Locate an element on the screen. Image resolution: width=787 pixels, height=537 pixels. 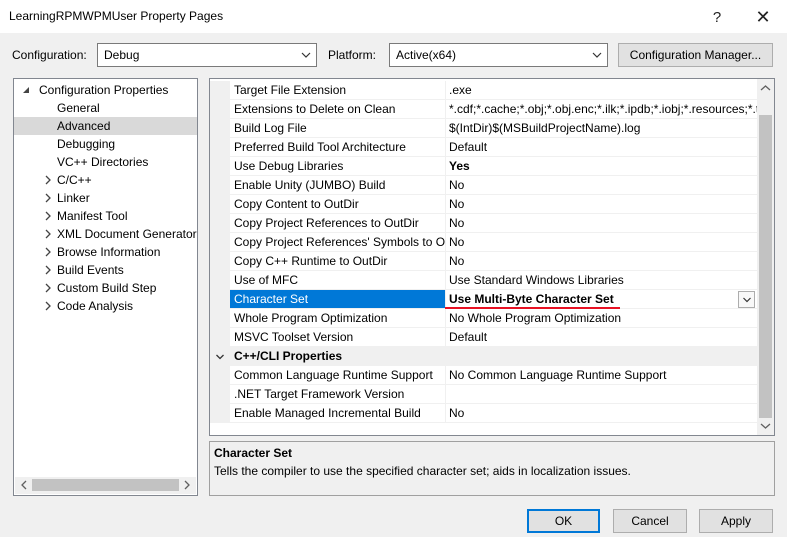
property-name: Copy Project References to OutDir is located at coordinates (337, 223).